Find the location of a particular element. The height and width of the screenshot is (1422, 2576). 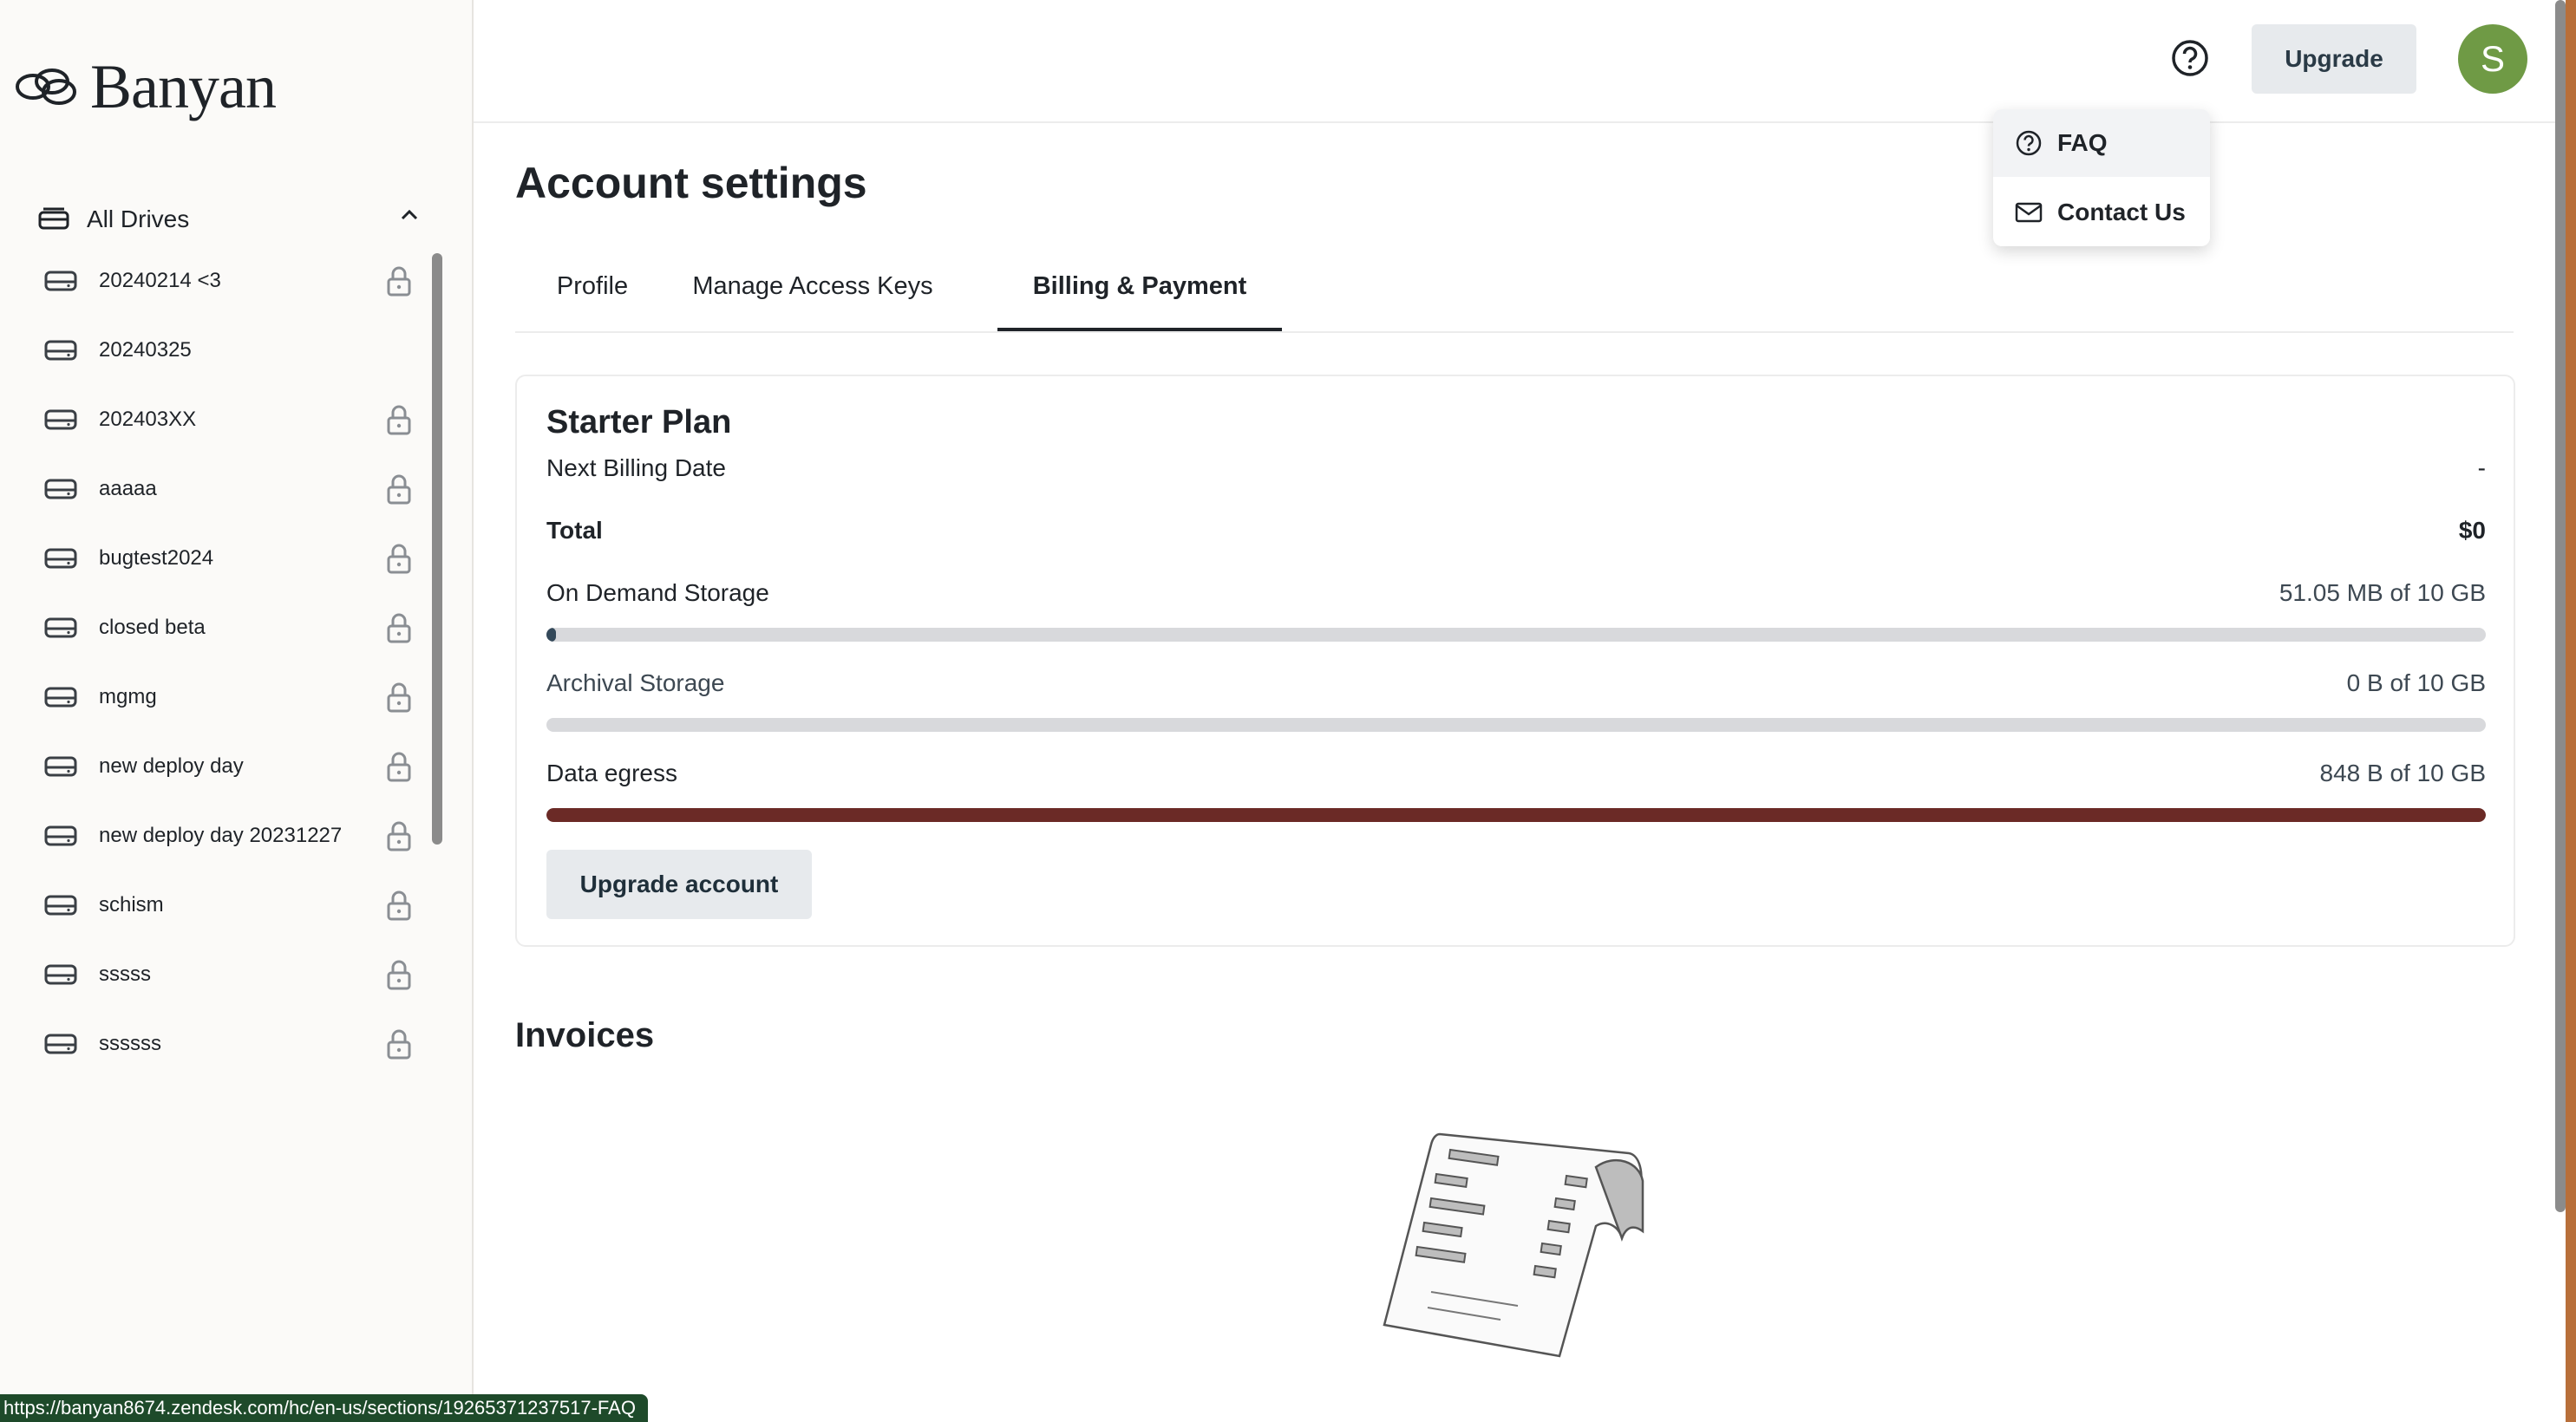

all-drives-toggle: All Drives is located at coordinates (229, 219).